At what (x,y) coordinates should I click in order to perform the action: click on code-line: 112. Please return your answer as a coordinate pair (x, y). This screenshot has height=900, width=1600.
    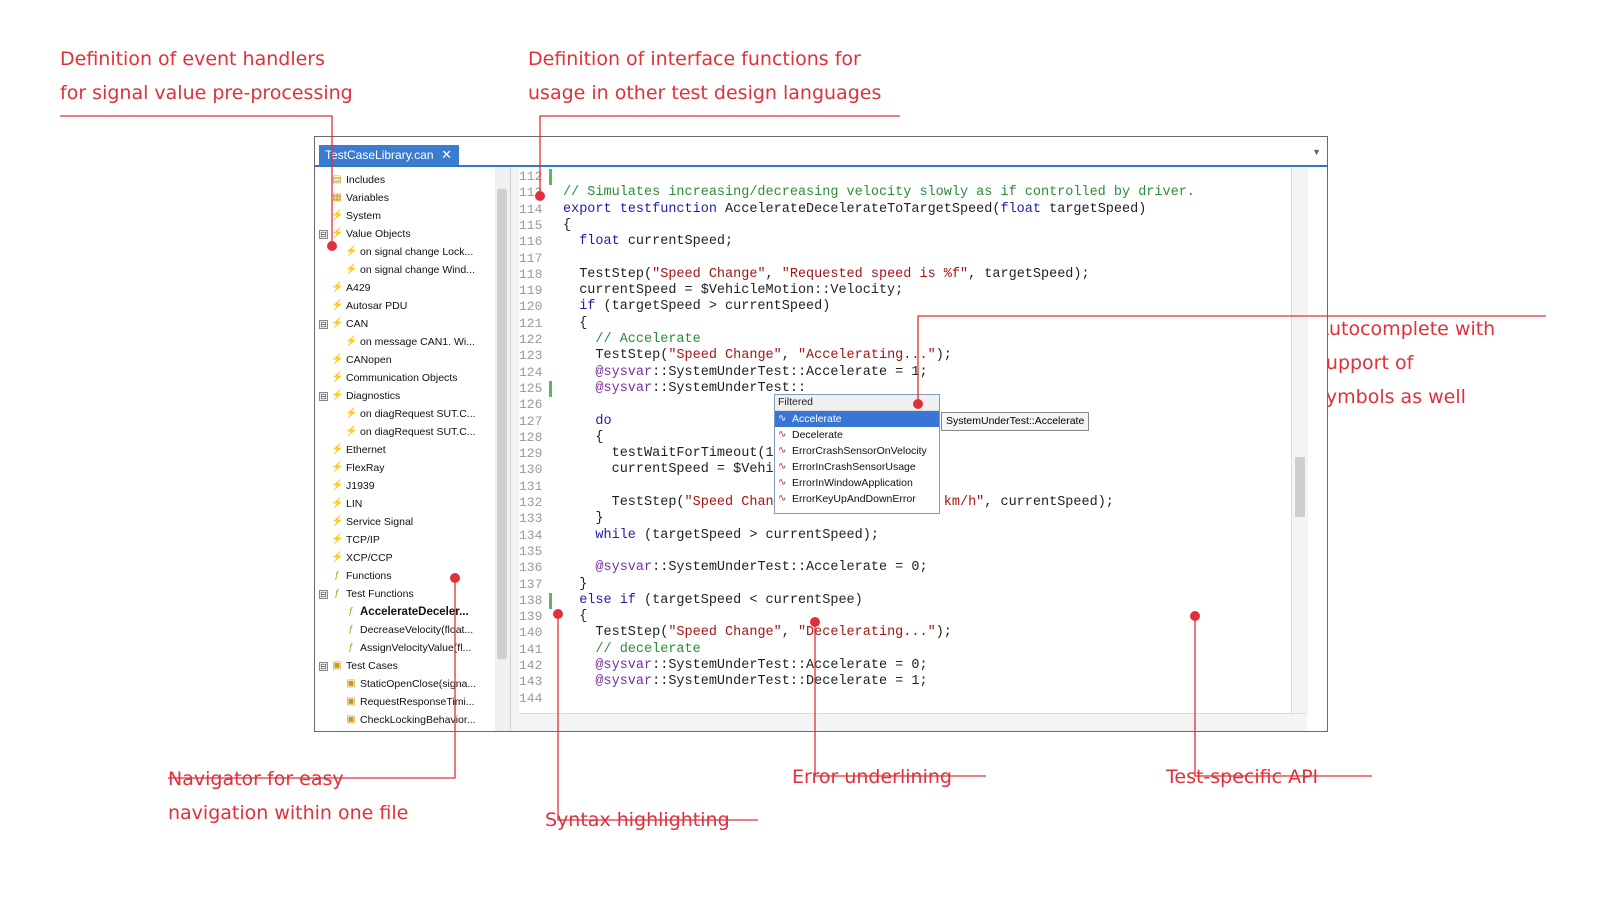
    Looking at the image, I should click on (909, 177).